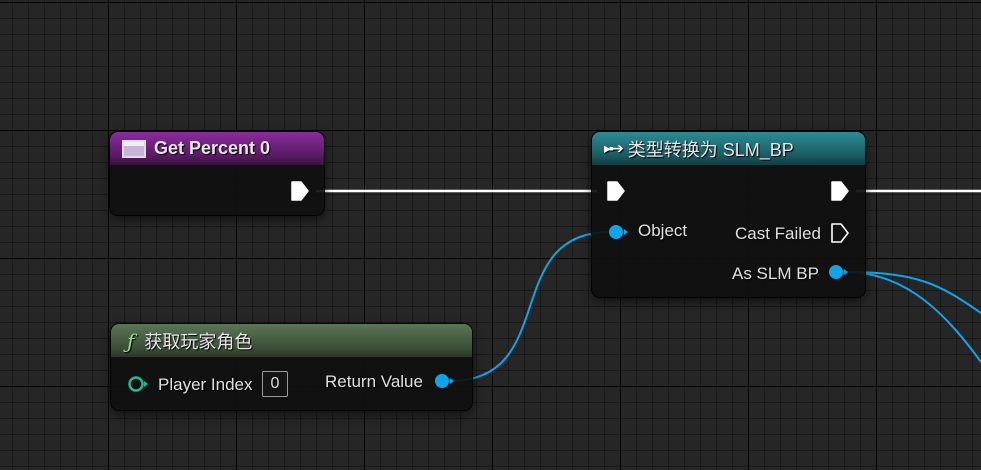 This screenshot has height=470, width=981. What do you see at coordinates (838, 272) in the screenshot?
I see `as-slm-bp-output-pin` at bounding box center [838, 272].